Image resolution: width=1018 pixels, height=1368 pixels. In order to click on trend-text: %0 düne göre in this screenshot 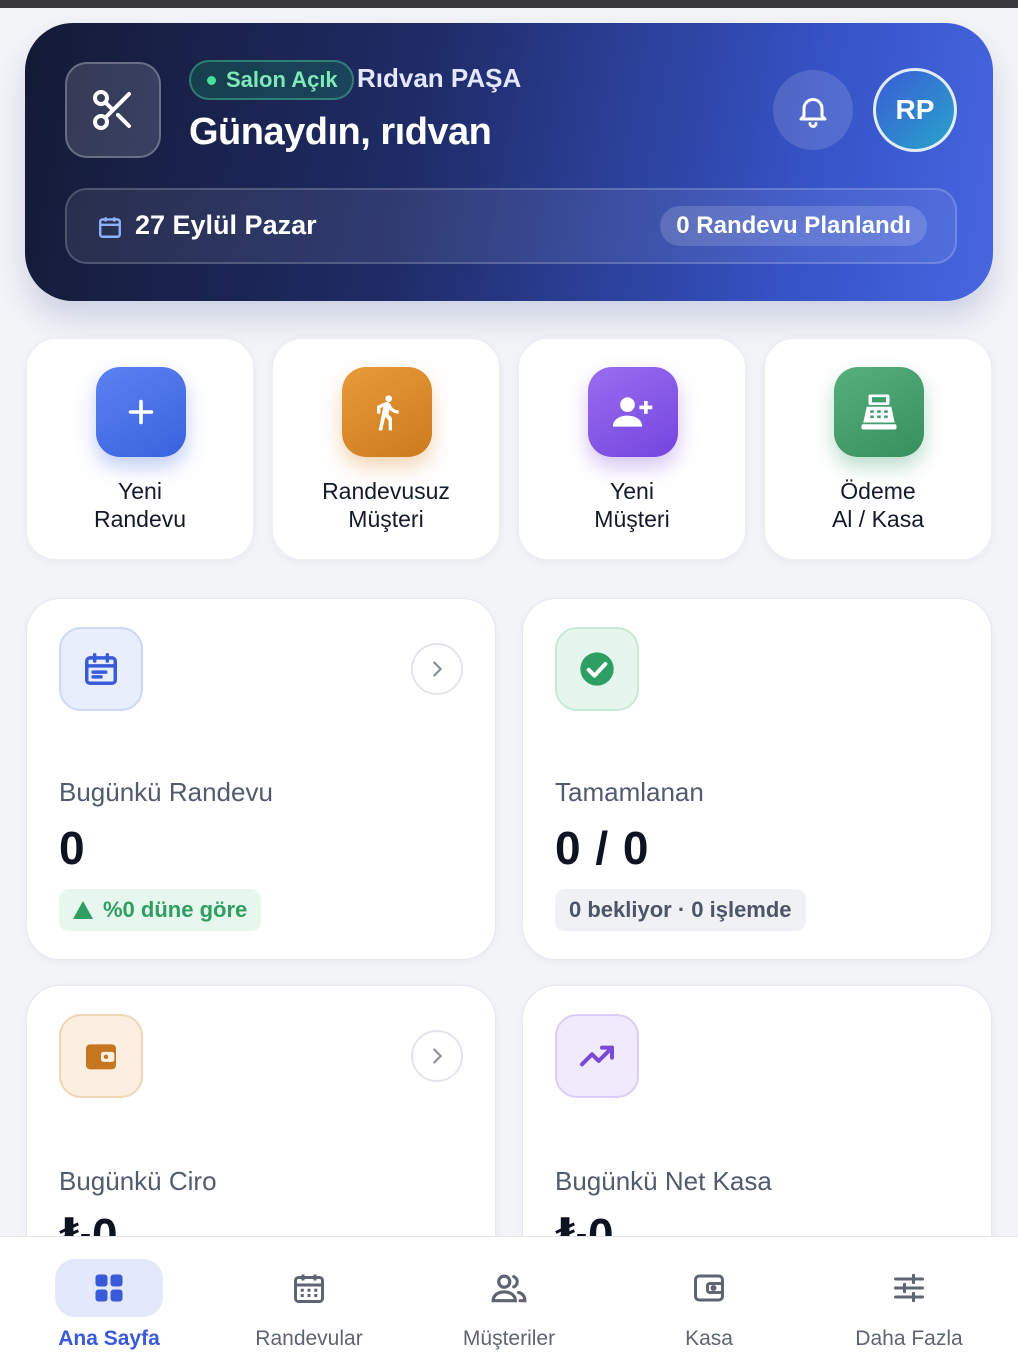, I will do `click(175, 909)`.